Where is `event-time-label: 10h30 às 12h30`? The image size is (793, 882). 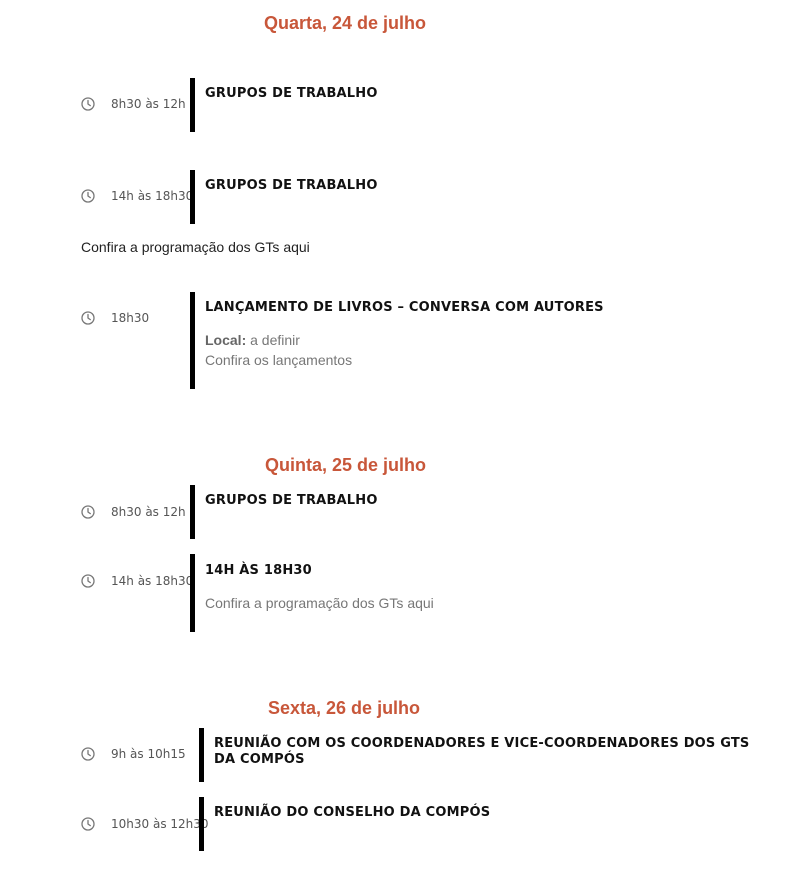
event-time-label: 10h30 às 12h30 is located at coordinates (160, 824).